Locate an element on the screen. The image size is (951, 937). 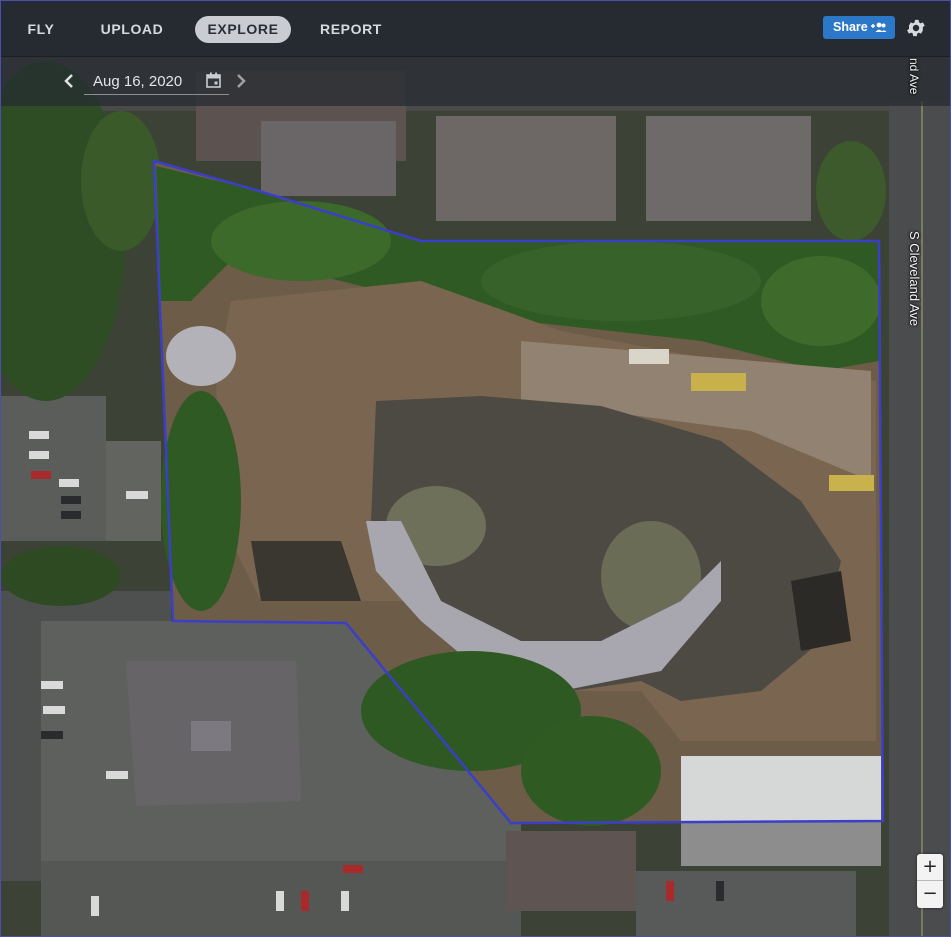
street-label-partial: nd Ave is located at coordinates (914, 76).